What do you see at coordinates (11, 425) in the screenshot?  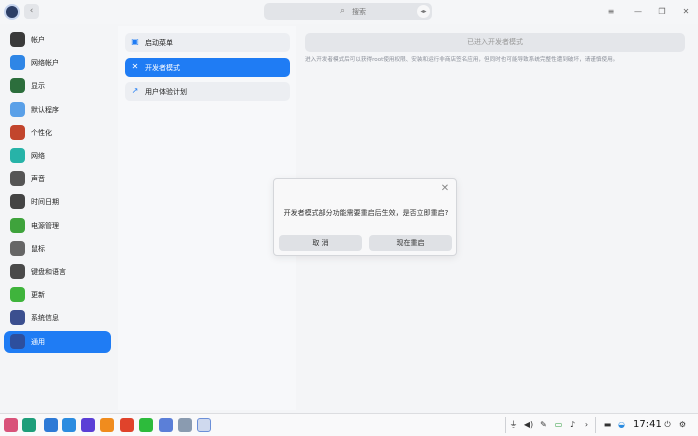 I see `launcher-icon` at bounding box center [11, 425].